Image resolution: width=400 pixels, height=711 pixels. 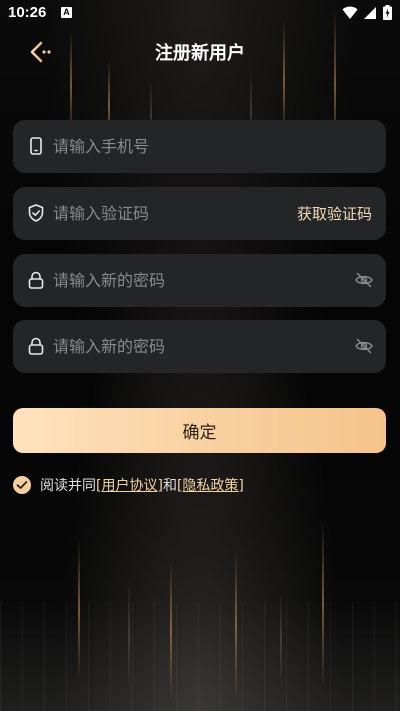 I want to click on wifi-icon, so click(x=350, y=12).